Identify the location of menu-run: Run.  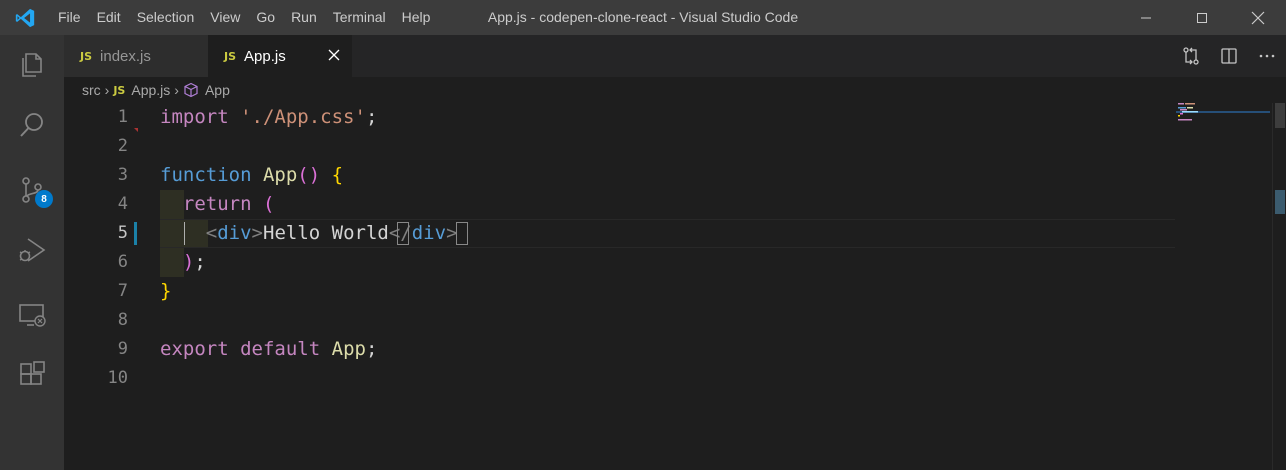
(304, 17).